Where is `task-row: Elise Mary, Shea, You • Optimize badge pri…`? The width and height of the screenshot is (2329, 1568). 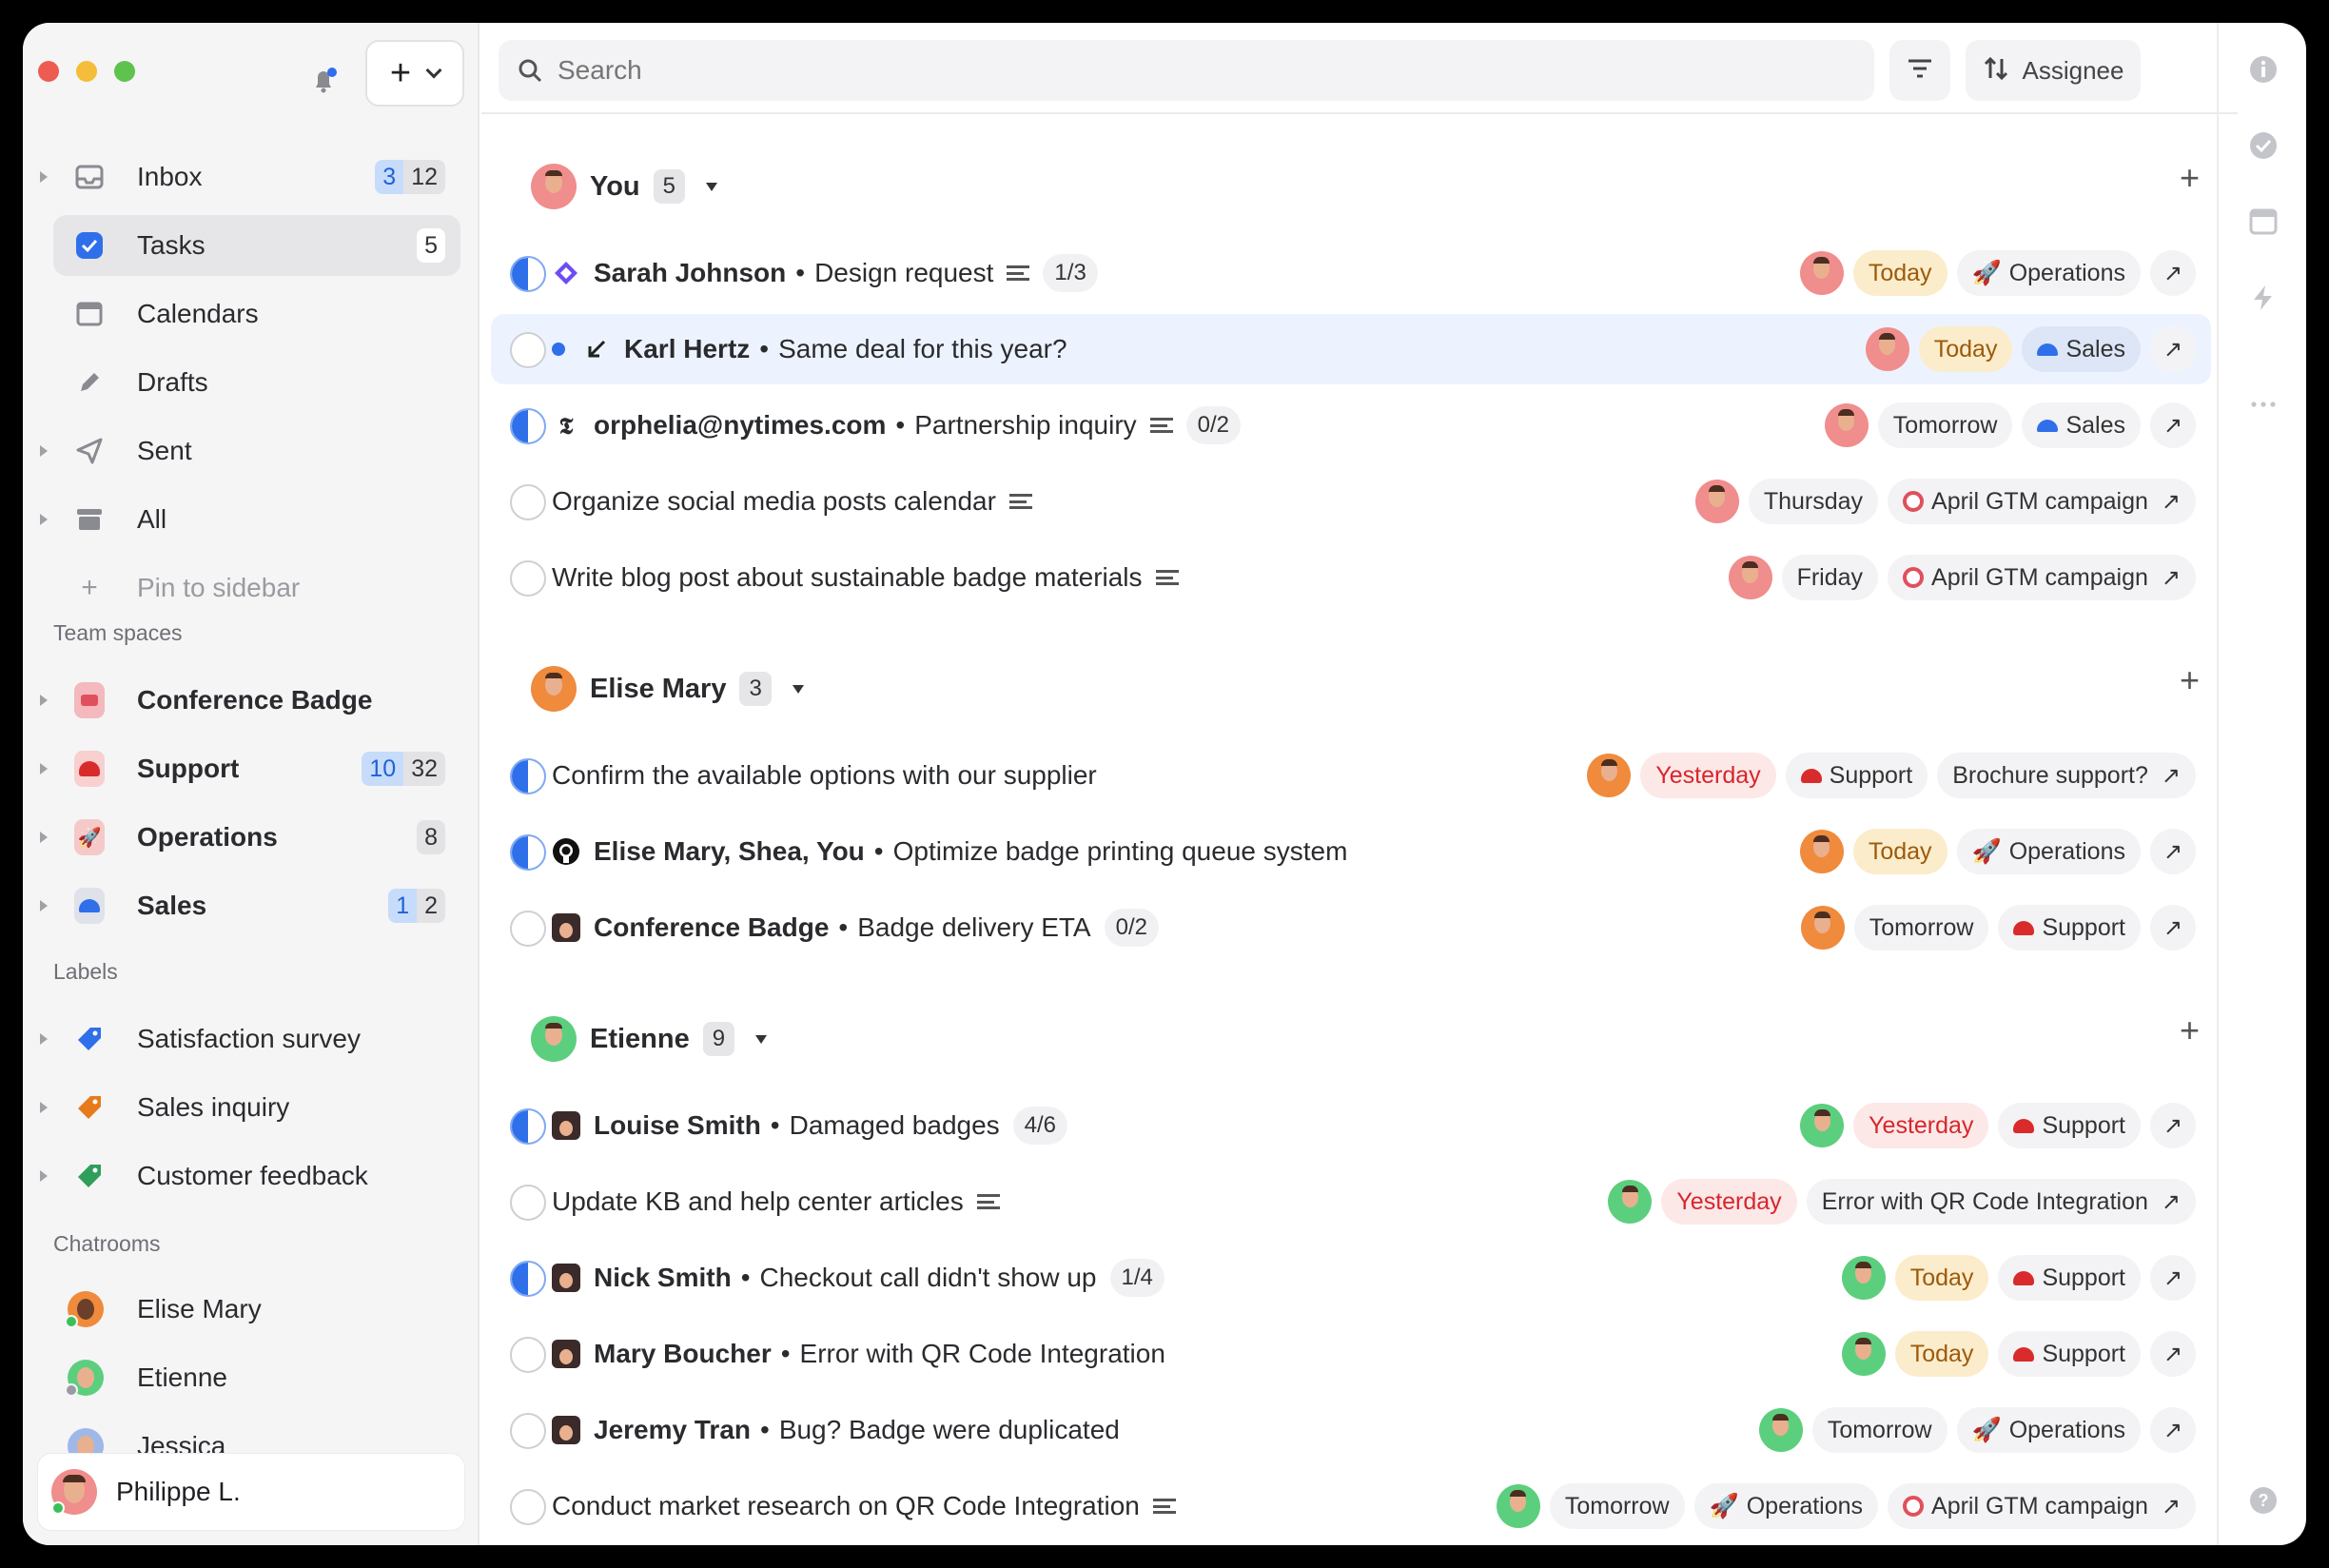
task-row: Elise Mary, Shea, You • Optimize badge pri… is located at coordinates (1351, 851).